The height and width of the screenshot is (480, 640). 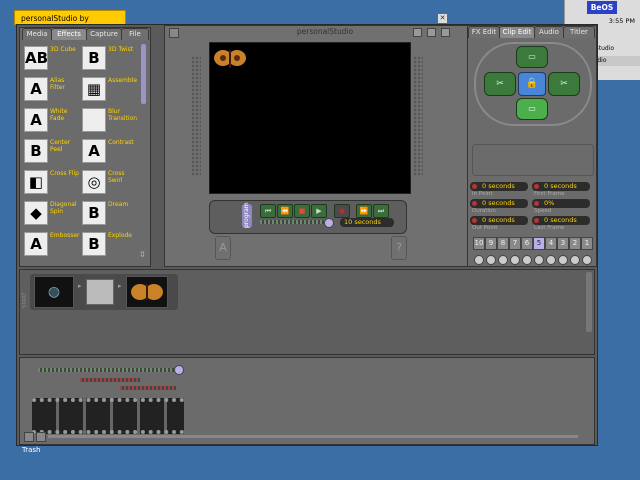 I want to click on transition-thumbnail, so click(x=100, y=292).